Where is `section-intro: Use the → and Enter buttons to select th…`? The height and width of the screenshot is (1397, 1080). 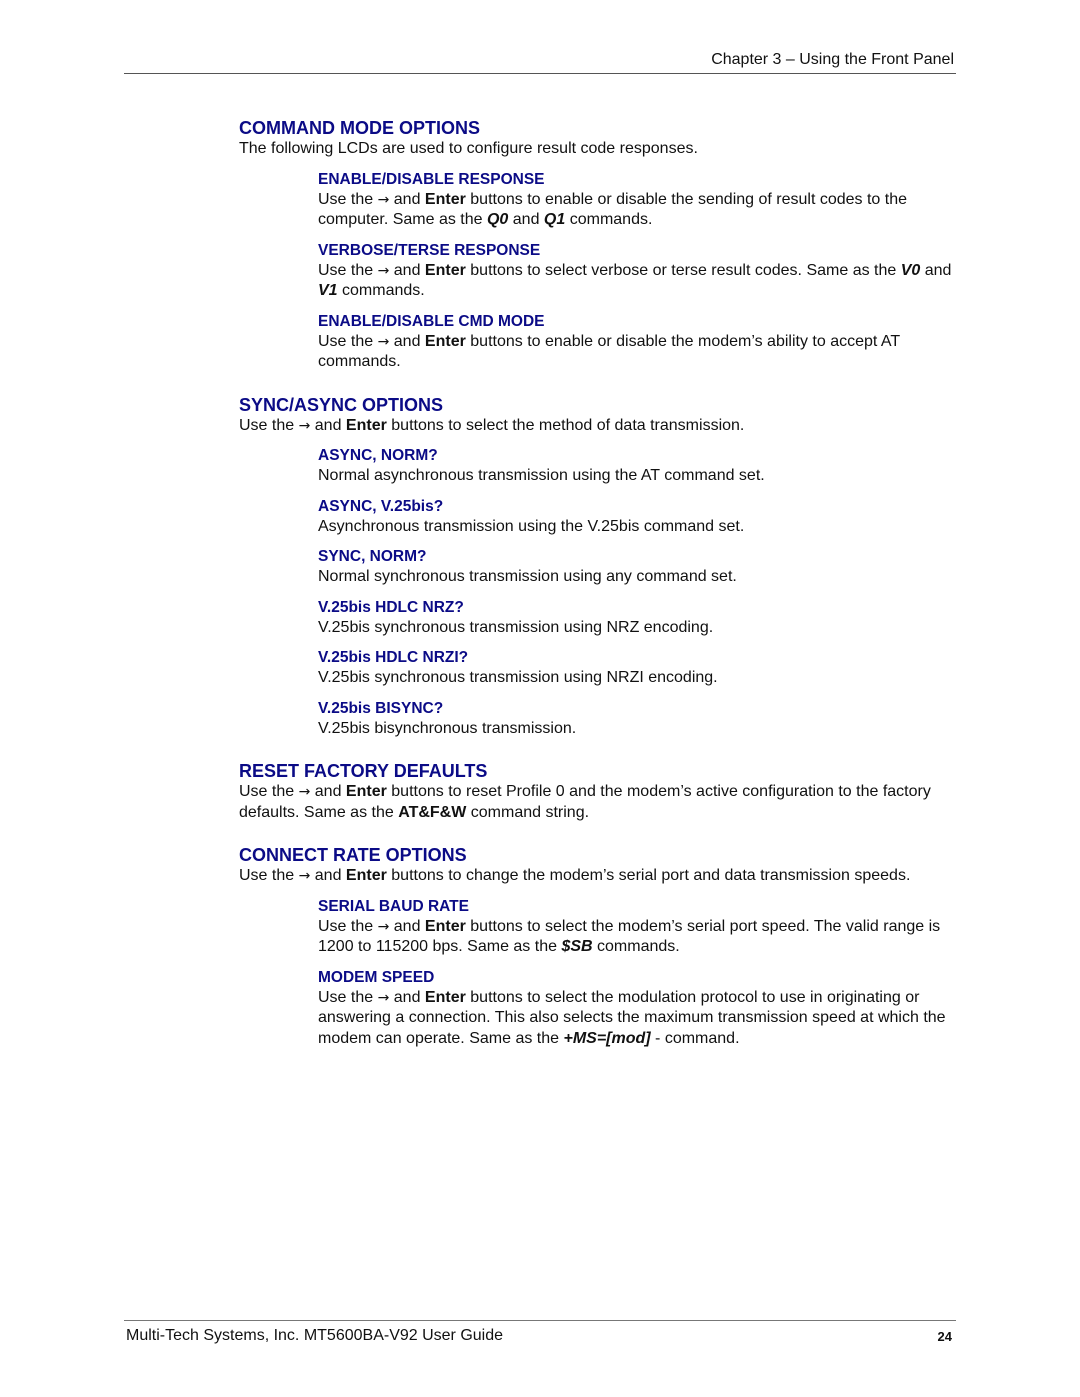
section-intro: Use the → and Enter buttons to select th… is located at coordinates (492, 425).